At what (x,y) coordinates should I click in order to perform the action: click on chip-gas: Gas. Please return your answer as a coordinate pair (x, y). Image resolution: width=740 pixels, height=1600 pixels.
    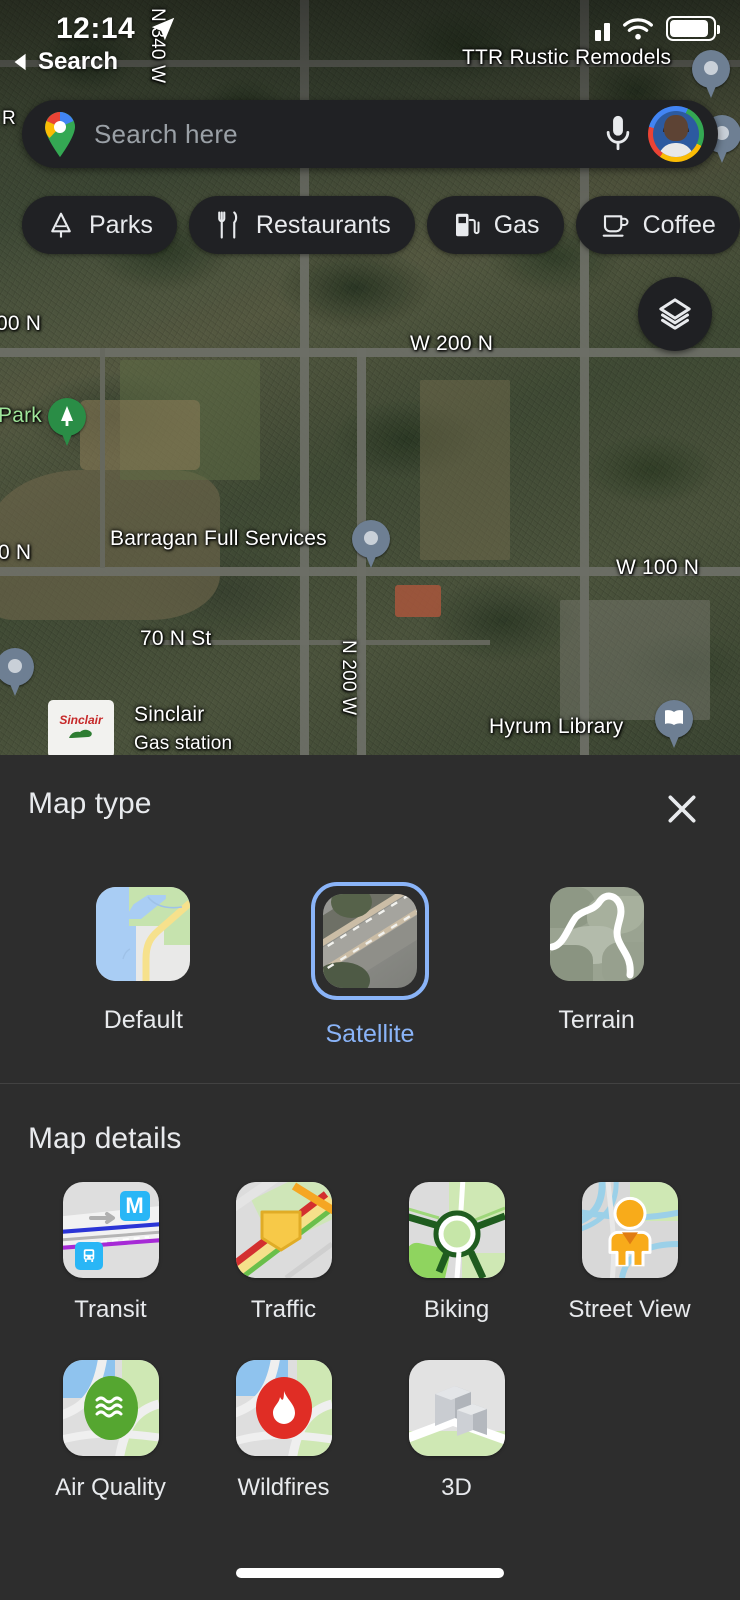
    Looking at the image, I should click on (495, 225).